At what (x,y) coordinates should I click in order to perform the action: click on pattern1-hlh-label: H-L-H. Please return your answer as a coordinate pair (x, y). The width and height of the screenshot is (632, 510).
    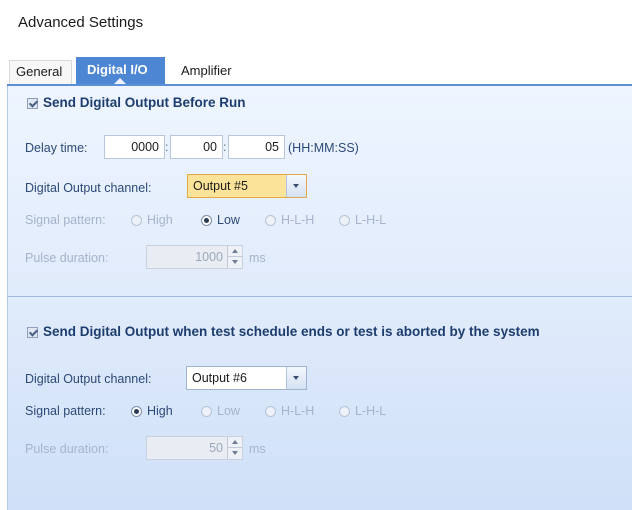
    Looking at the image, I should click on (298, 220).